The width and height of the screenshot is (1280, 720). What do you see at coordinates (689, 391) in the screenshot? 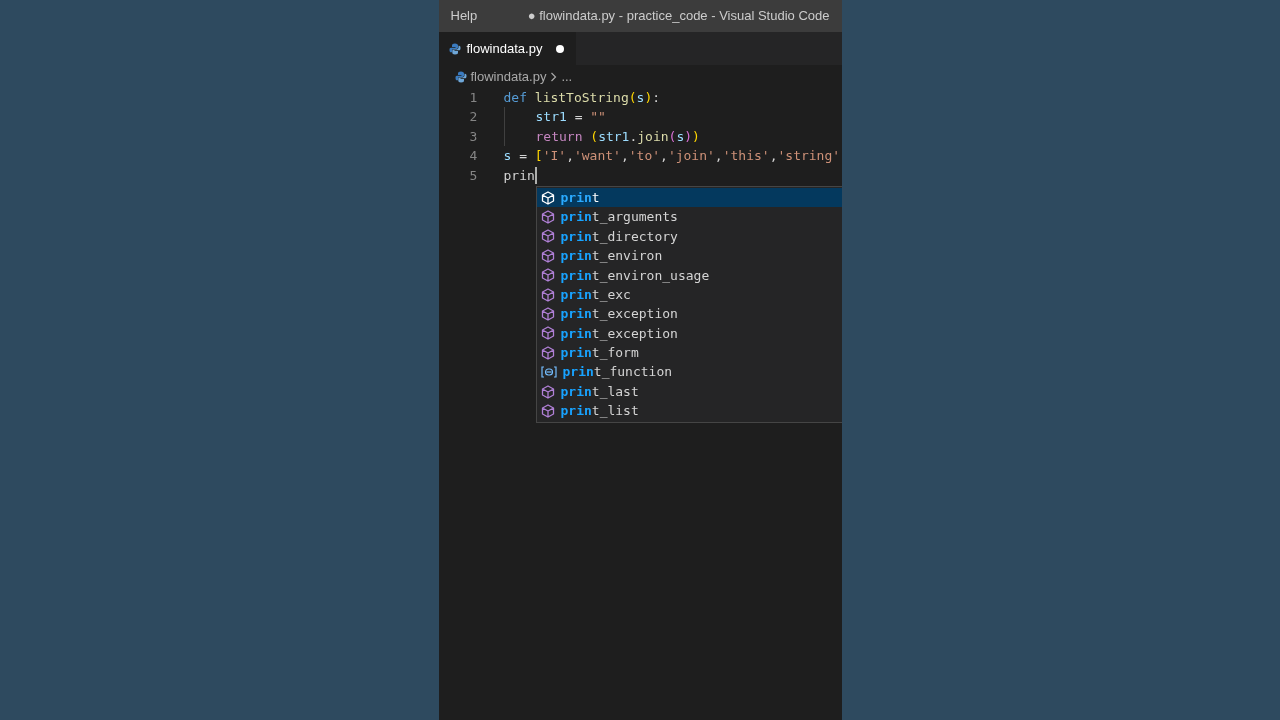
I see `suggestion-item: print_last` at bounding box center [689, 391].